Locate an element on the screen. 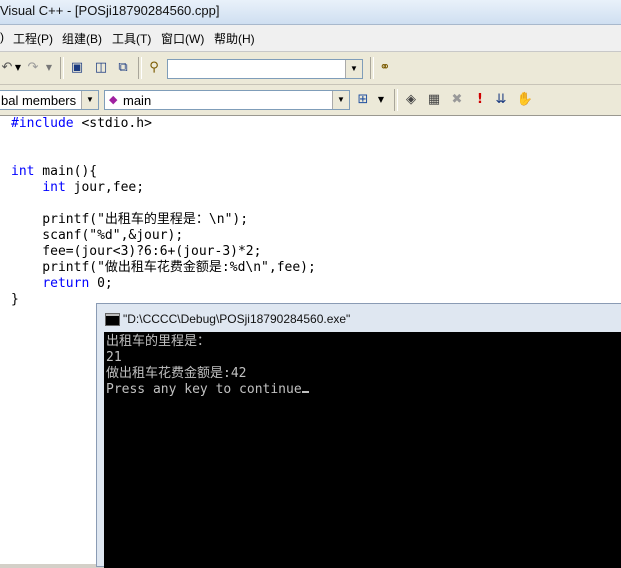  function-combo-value: main is located at coordinates (137, 100).